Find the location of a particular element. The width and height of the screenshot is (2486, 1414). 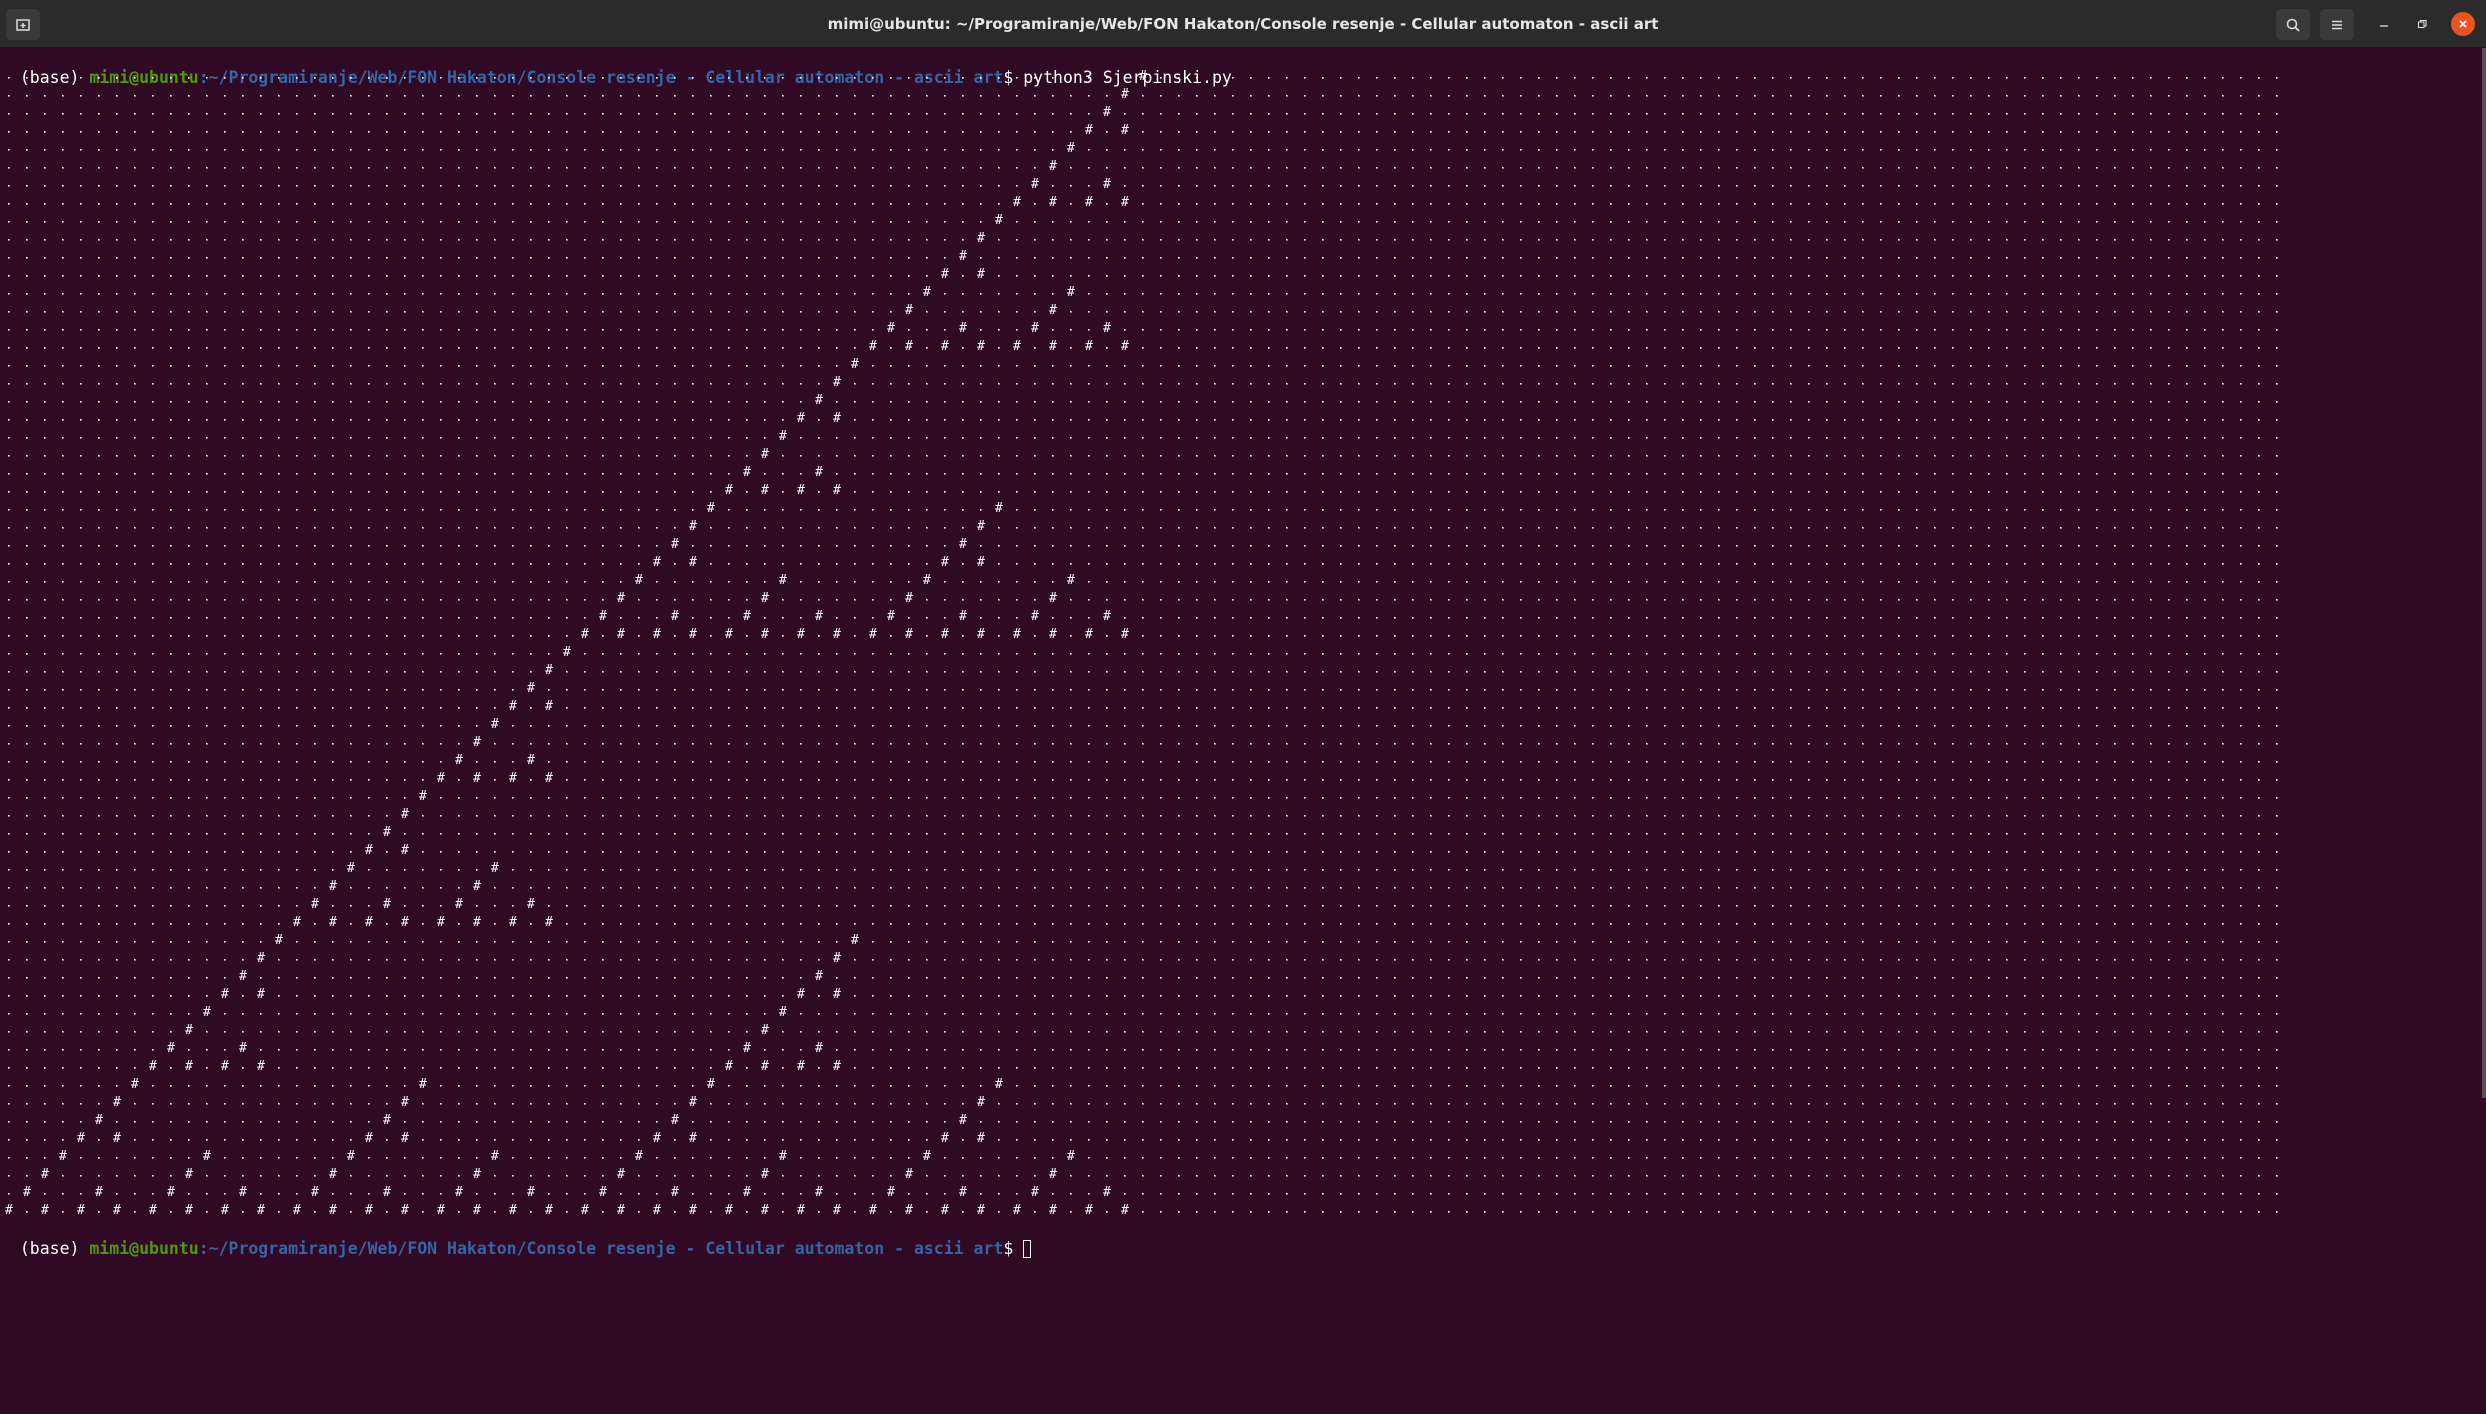

new-tab-button is located at coordinates (23, 24).